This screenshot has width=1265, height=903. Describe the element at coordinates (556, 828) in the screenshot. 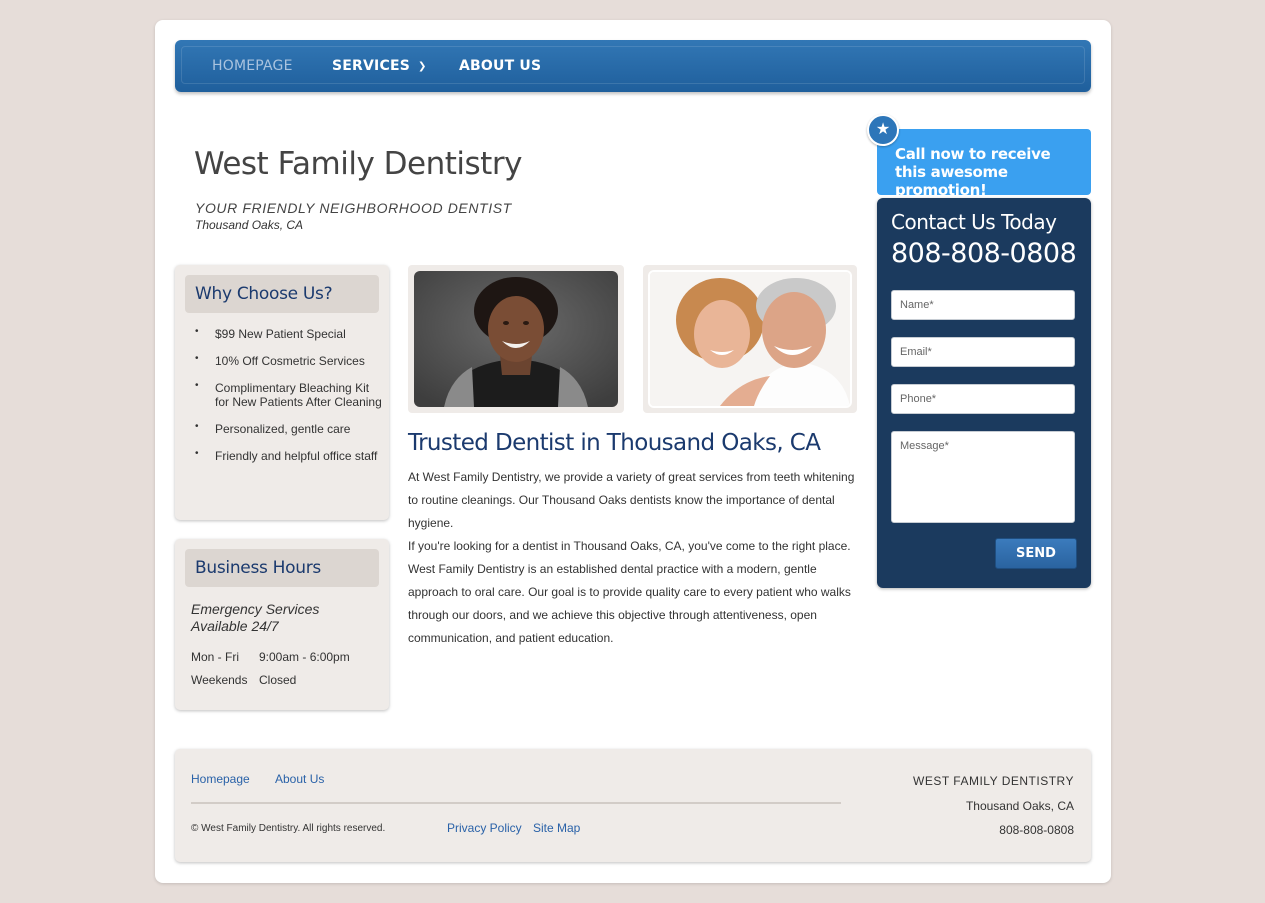

I see `footer-link-site-map: Site Map` at that location.